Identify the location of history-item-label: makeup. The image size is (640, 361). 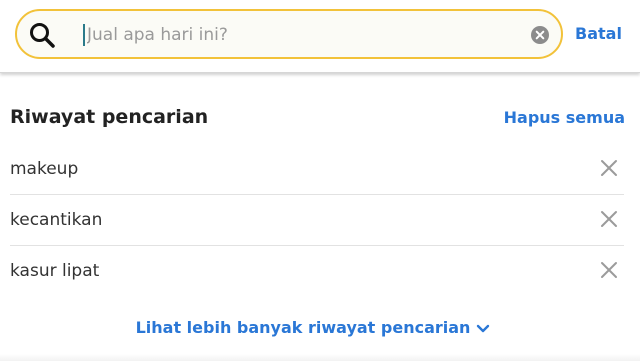
(44, 169).